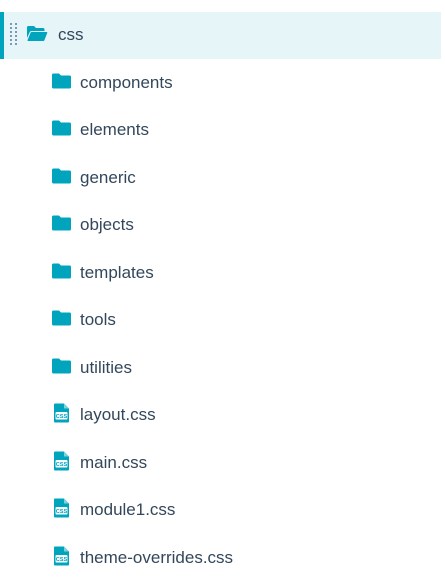 This screenshot has height=588, width=445. Describe the element at coordinates (114, 129) in the screenshot. I see `tree-item-label: elements` at that location.